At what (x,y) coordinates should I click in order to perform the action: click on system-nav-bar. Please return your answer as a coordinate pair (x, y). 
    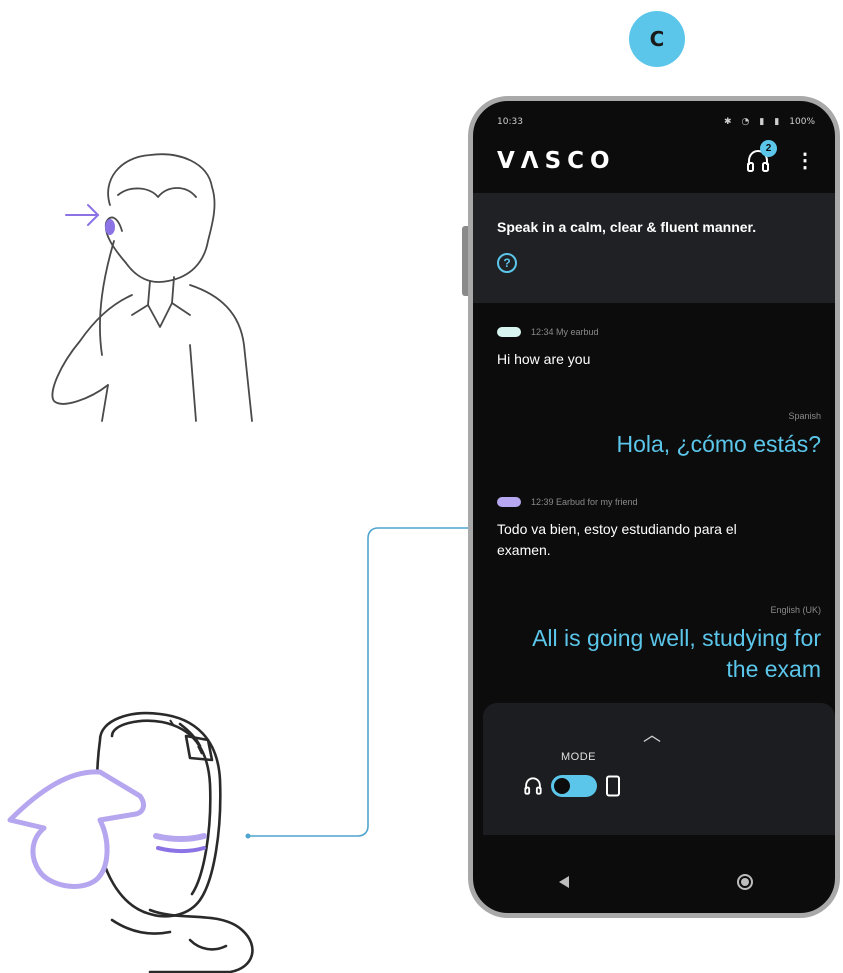
    Looking at the image, I should click on (654, 882).